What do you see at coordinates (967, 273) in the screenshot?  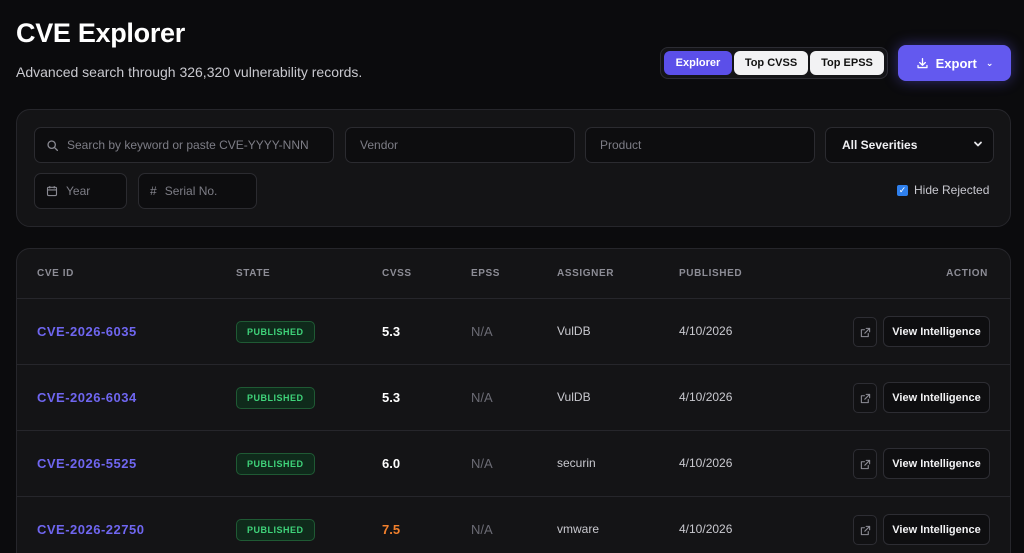 I see `column-header-action: ACTION` at bounding box center [967, 273].